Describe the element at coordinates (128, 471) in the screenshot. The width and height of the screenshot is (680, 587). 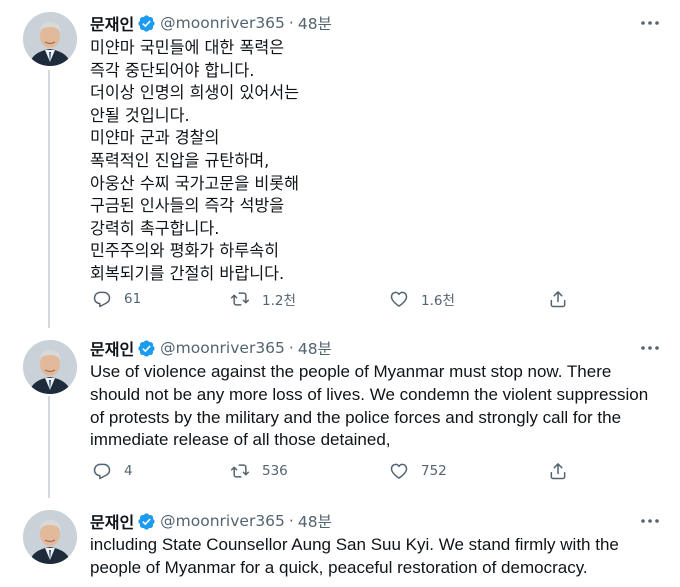
I see `reply-count: 4` at that location.